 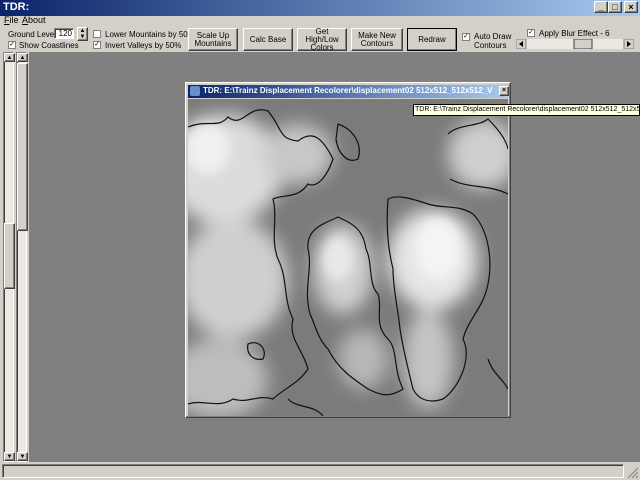 I want to click on scale-up-mountains-button: Scale Up Mountains, so click(x=213, y=39).